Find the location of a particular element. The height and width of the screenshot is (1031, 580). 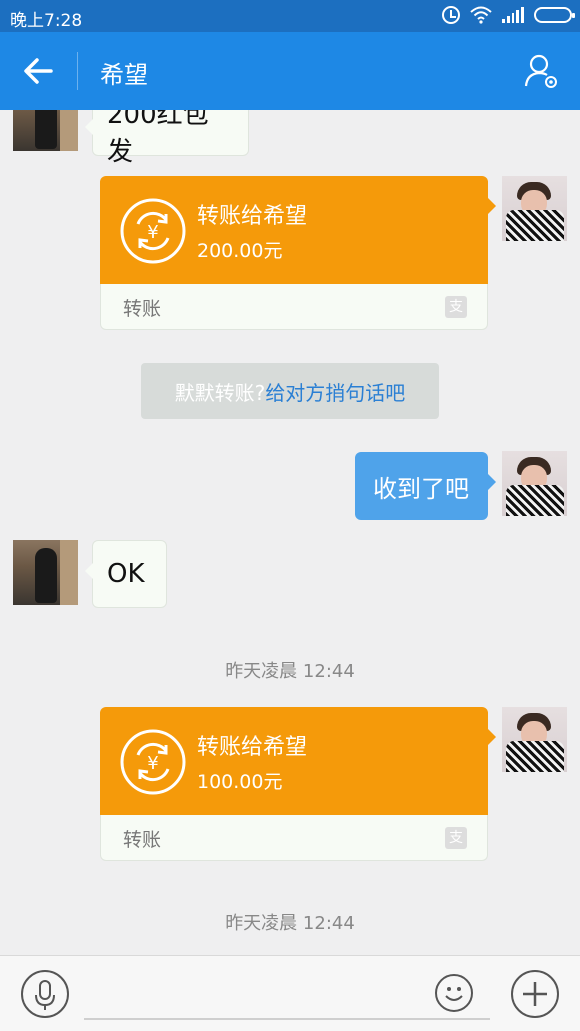

transfer-card: ¥ 转账给希望 200.00元 转账 支 is located at coordinates (298, 253).